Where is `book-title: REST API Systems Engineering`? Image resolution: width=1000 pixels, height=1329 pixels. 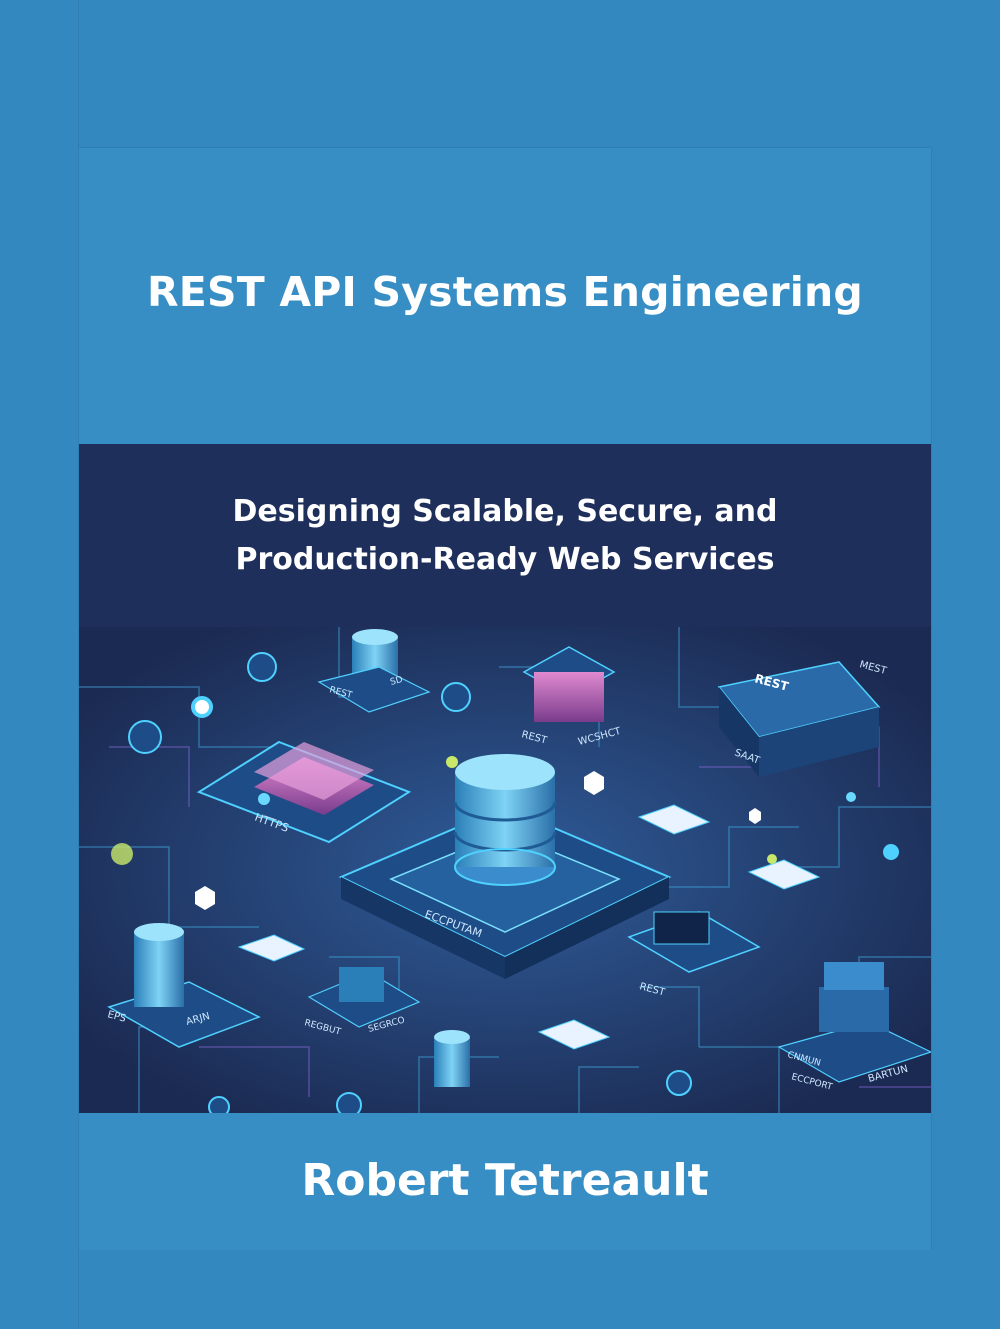 book-title: REST API Systems Engineering is located at coordinates (505, 292).